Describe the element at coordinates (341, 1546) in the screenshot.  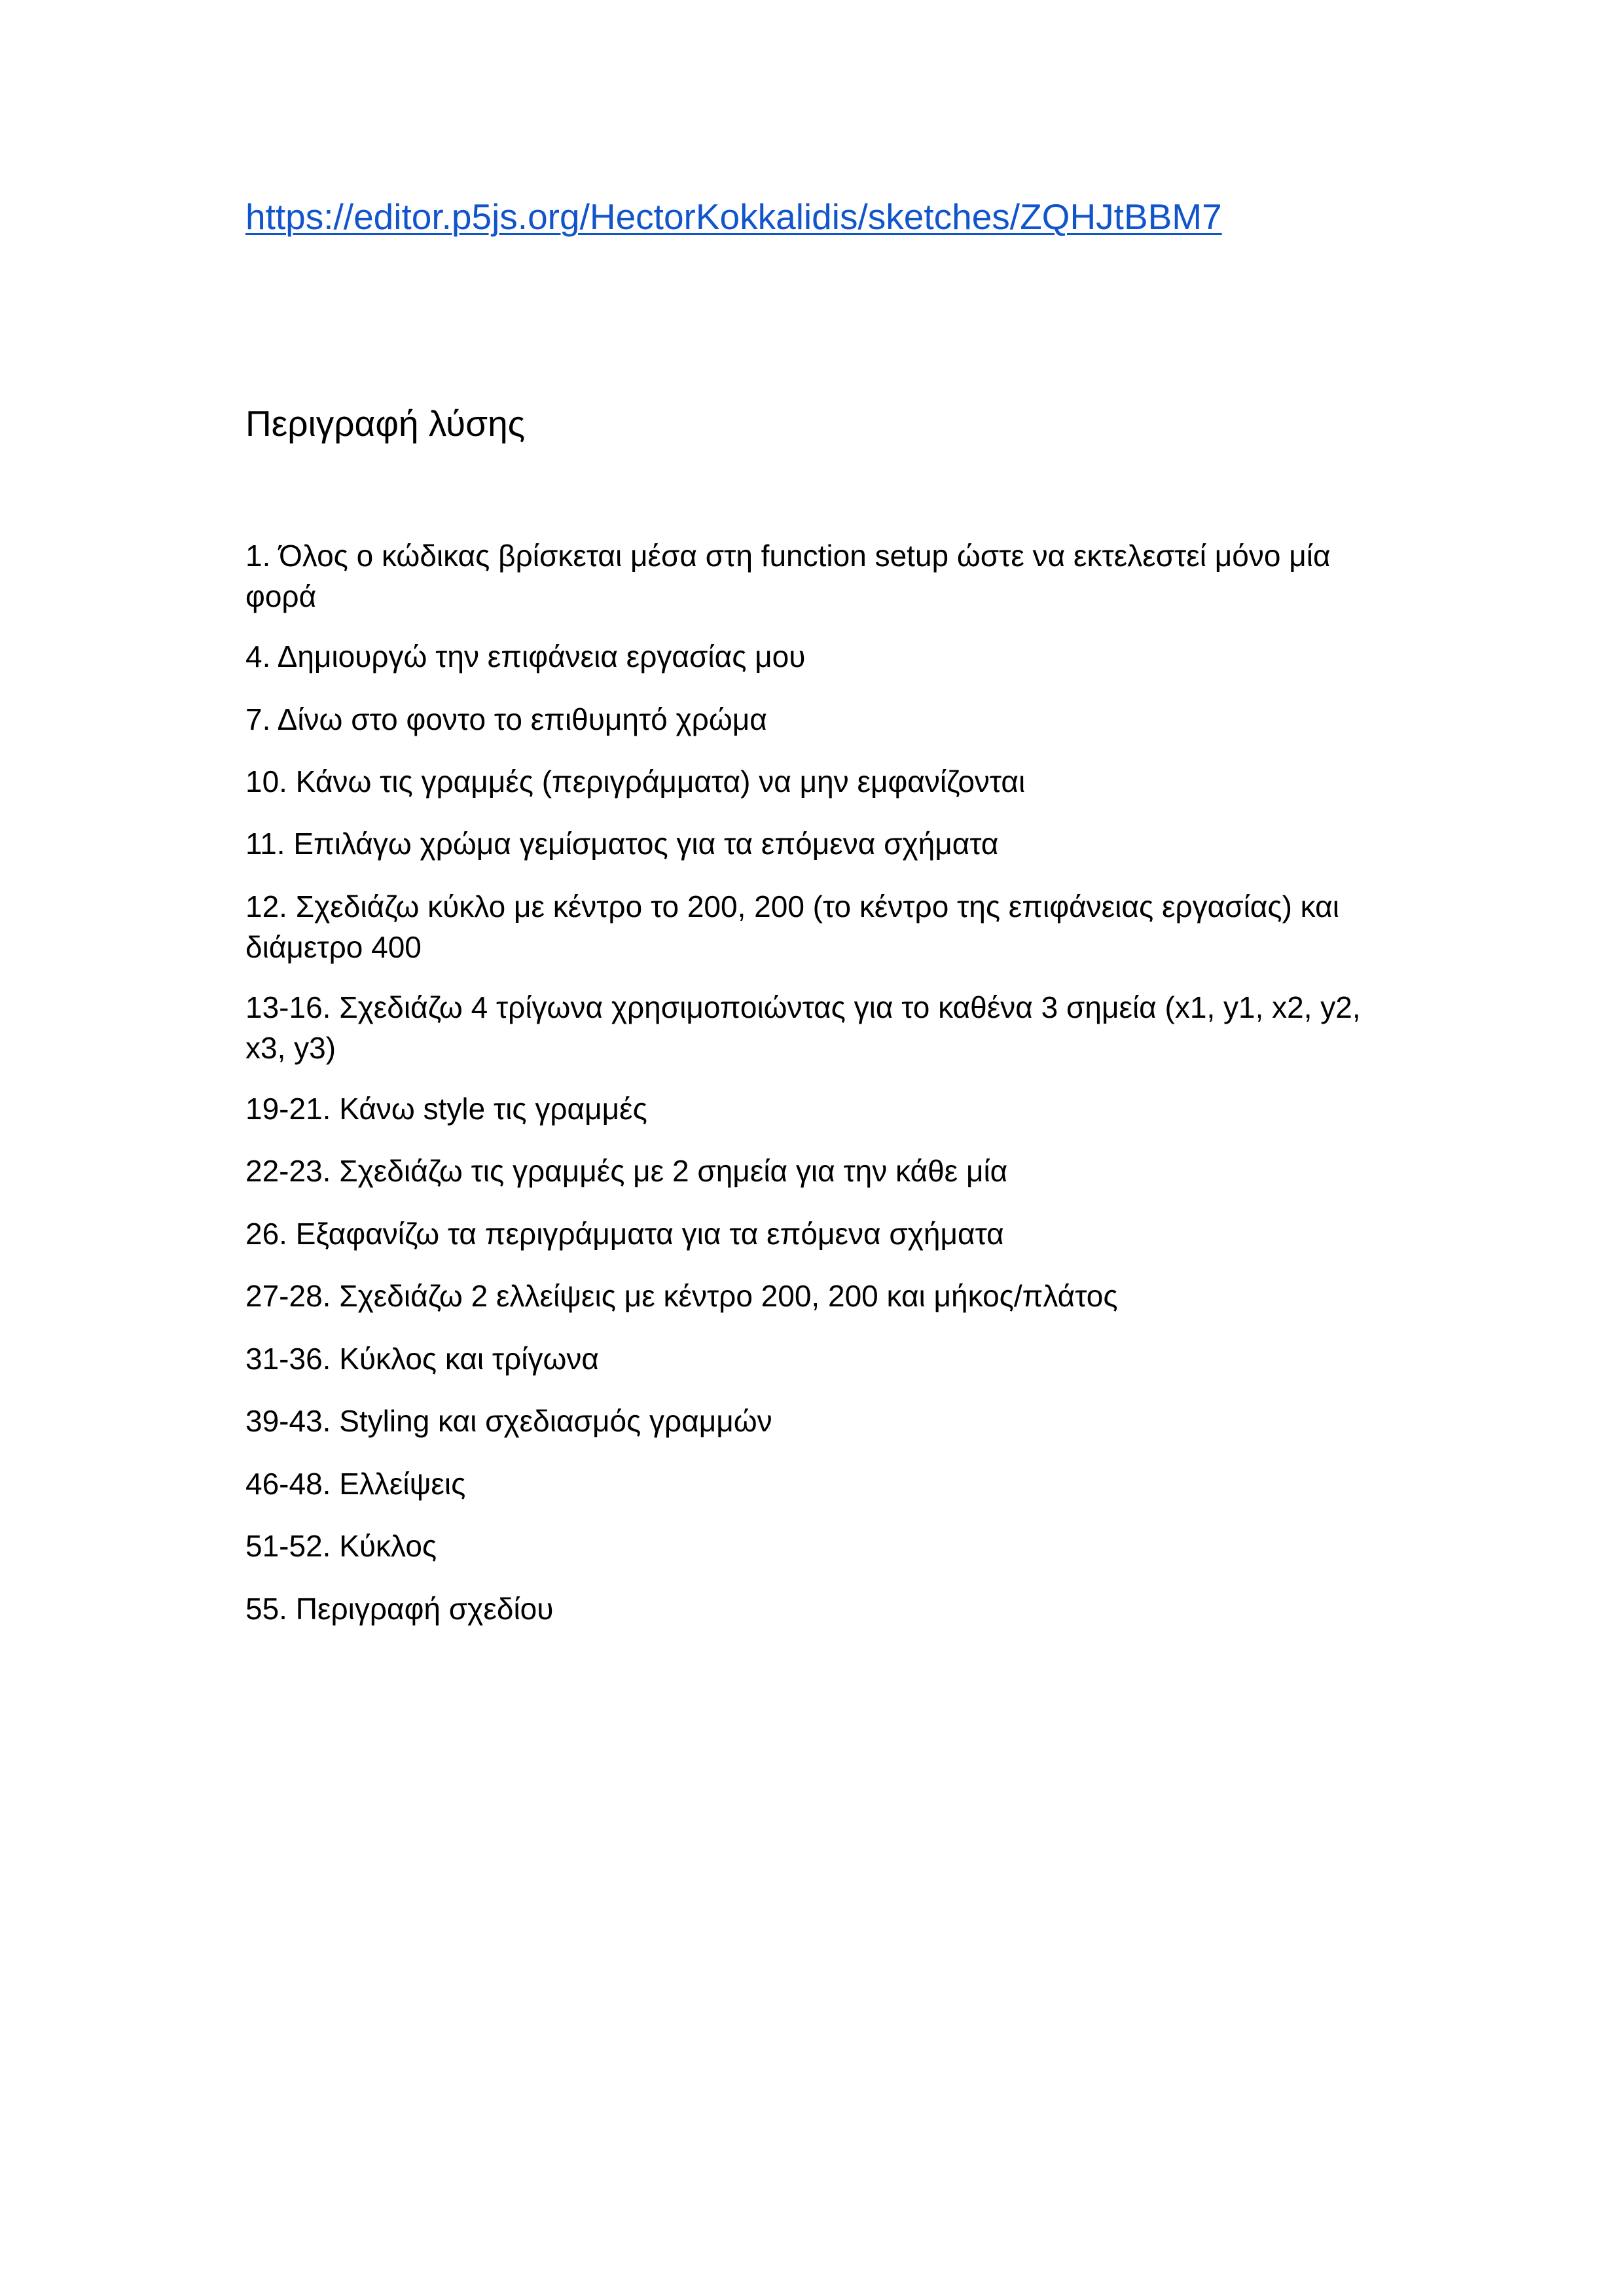
I see `list-item: 51-52. Κύκλος` at that location.